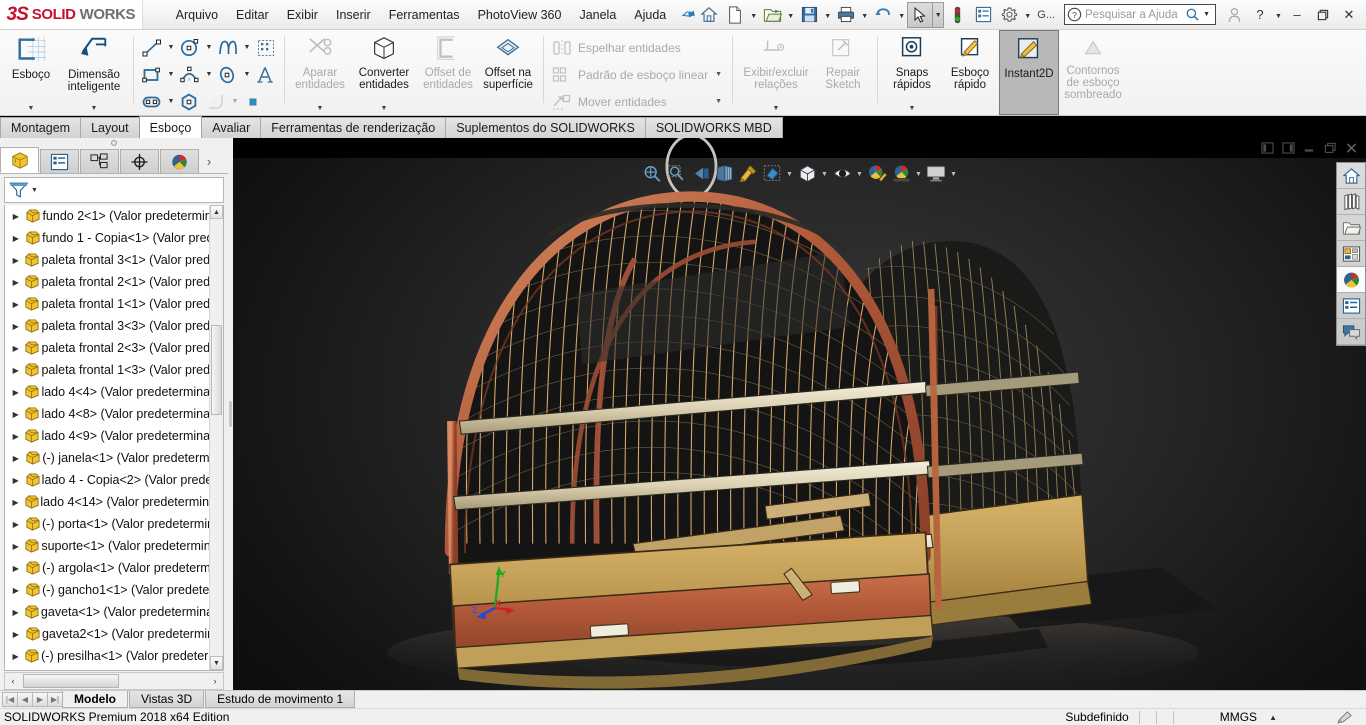  I want to click on hud-section-view, so click(724, 173).